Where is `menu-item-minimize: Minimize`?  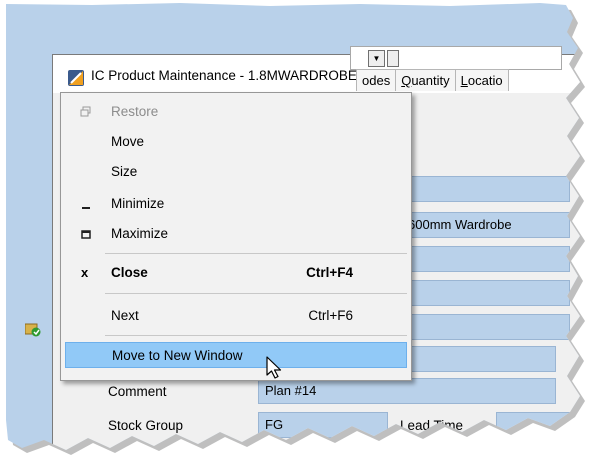
menu-item-minimize: Minimize is located at coordinates (236, 204).